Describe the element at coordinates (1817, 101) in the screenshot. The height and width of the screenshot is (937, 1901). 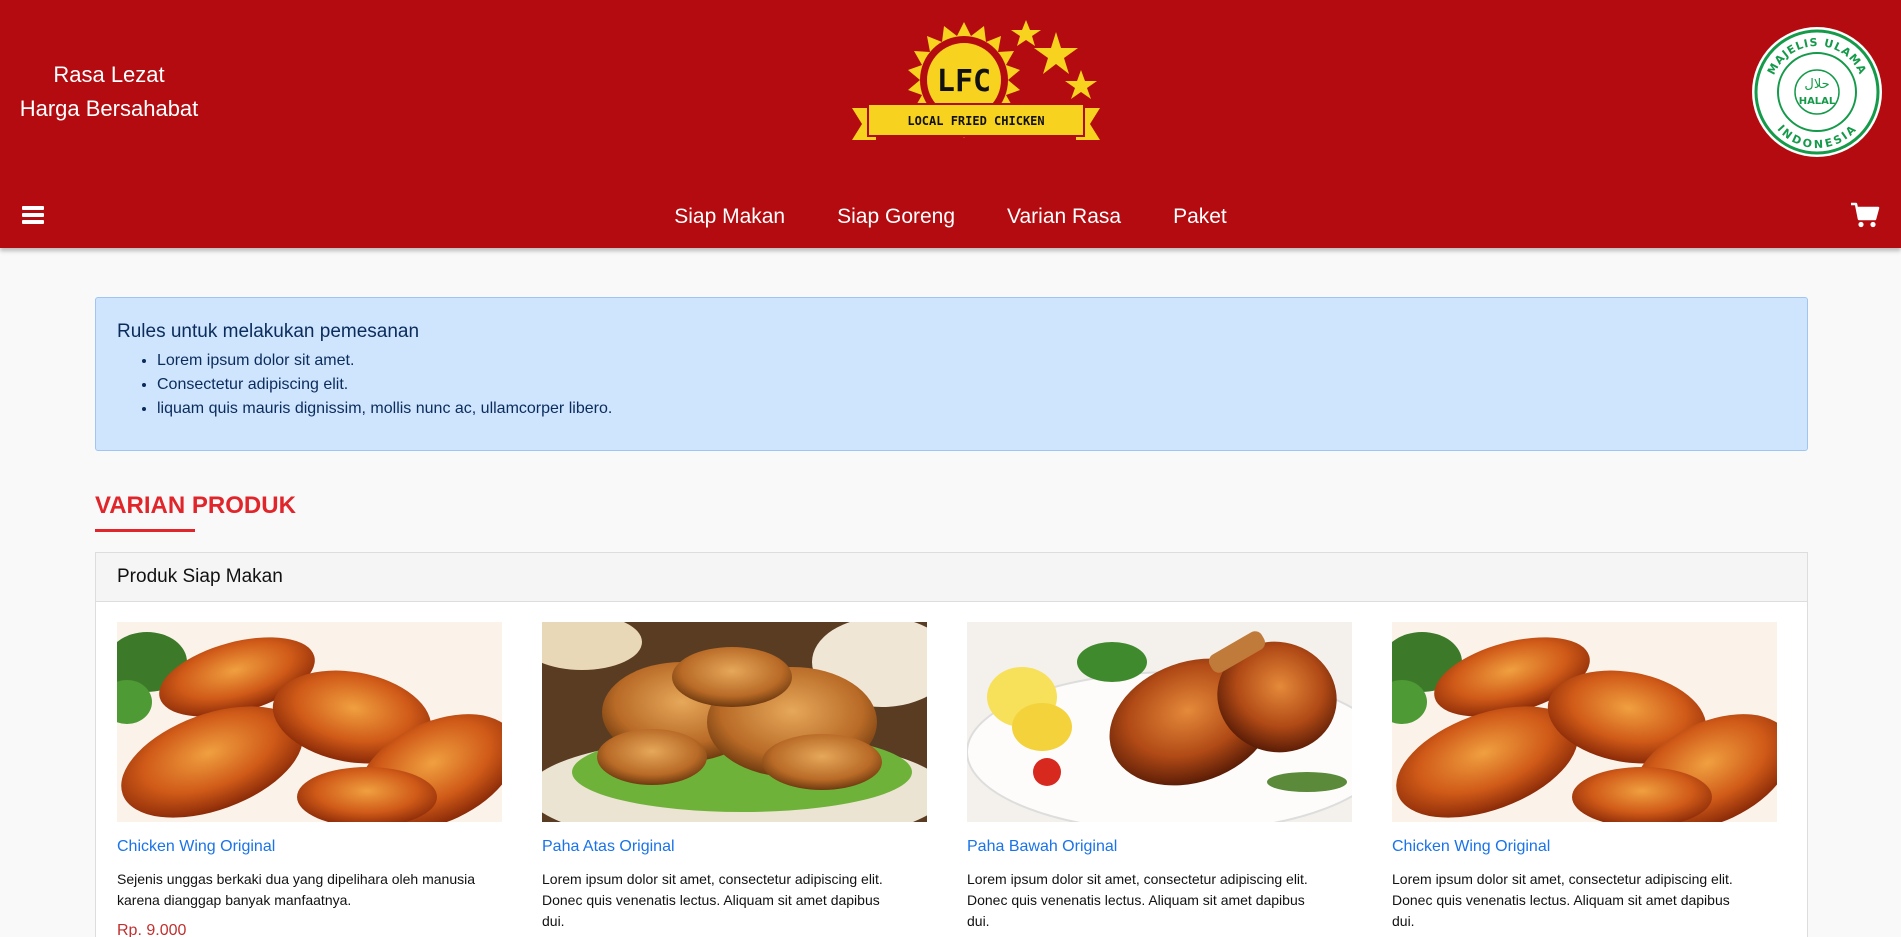
I see `halal-center-text: HALAL` at that location.